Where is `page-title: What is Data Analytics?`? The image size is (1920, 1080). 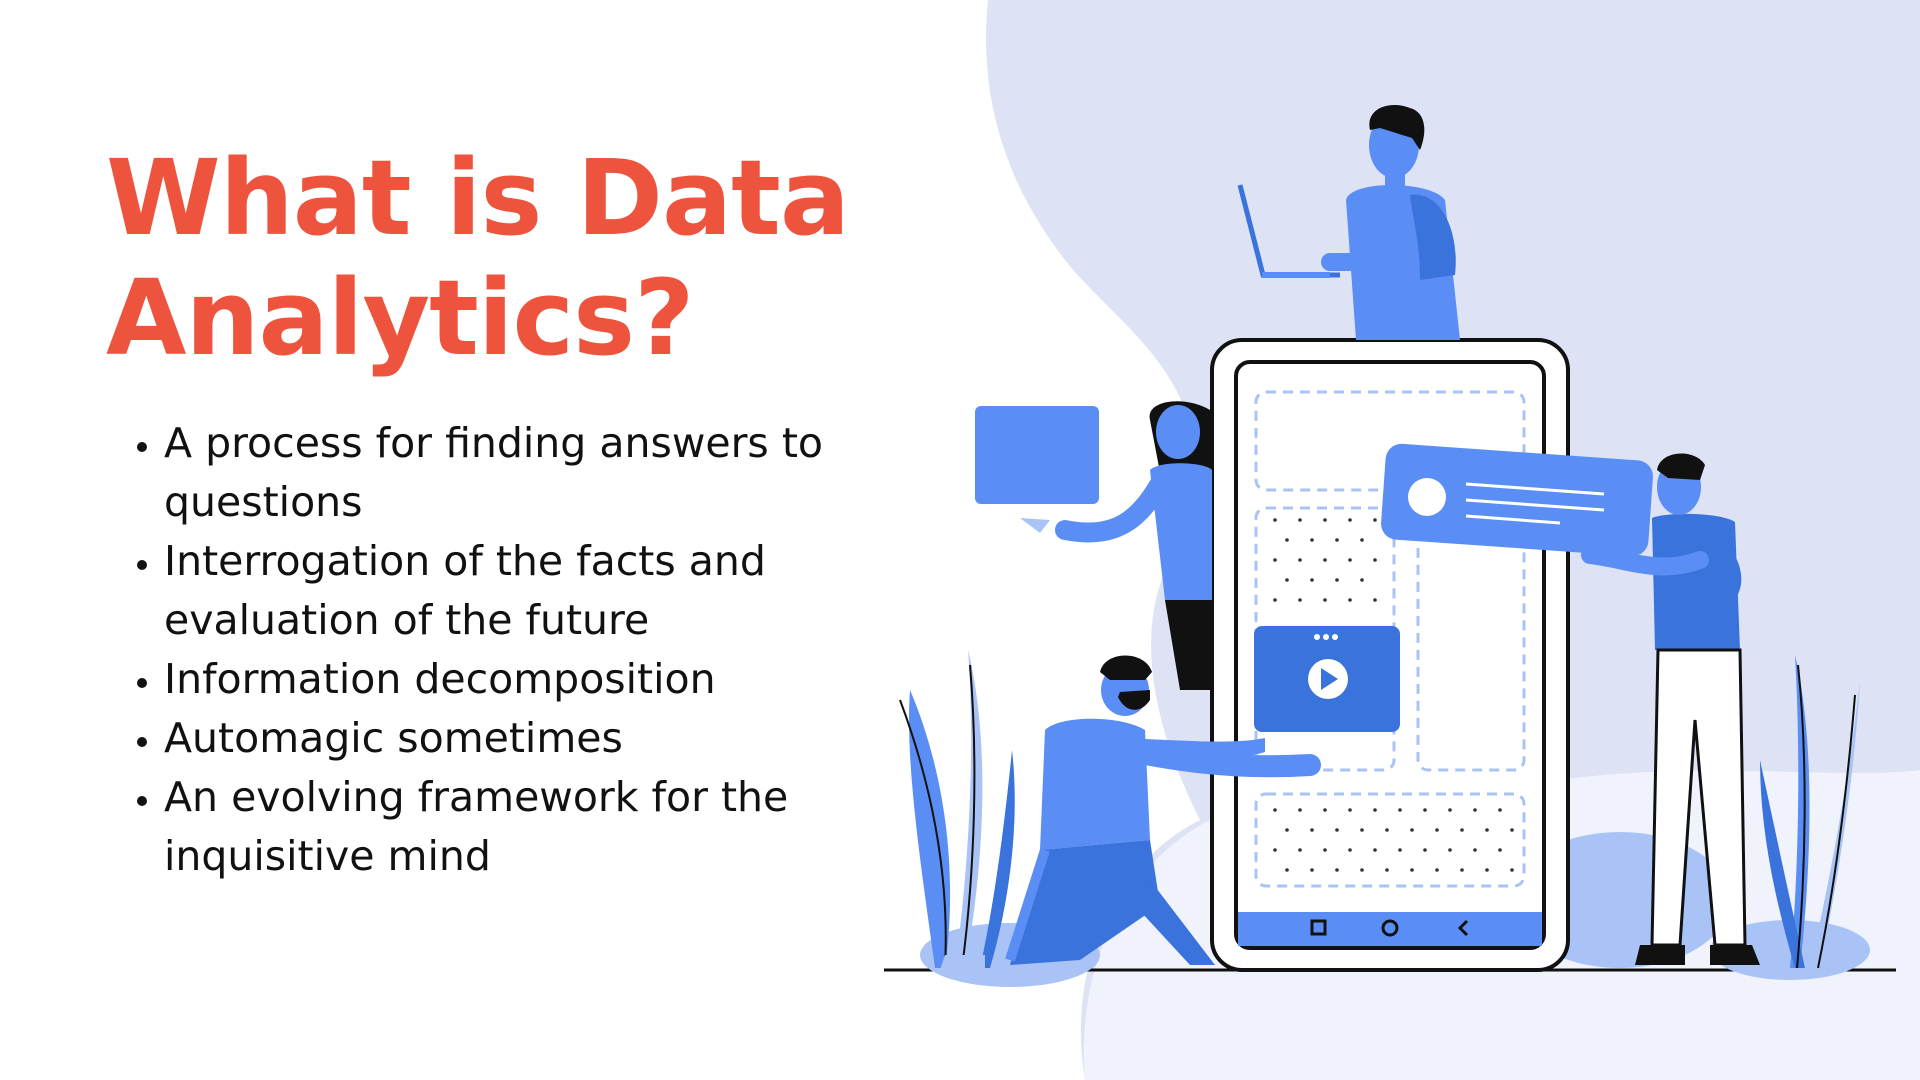
page-title: What is Data Analytics? is located at coordinates (478, 258).